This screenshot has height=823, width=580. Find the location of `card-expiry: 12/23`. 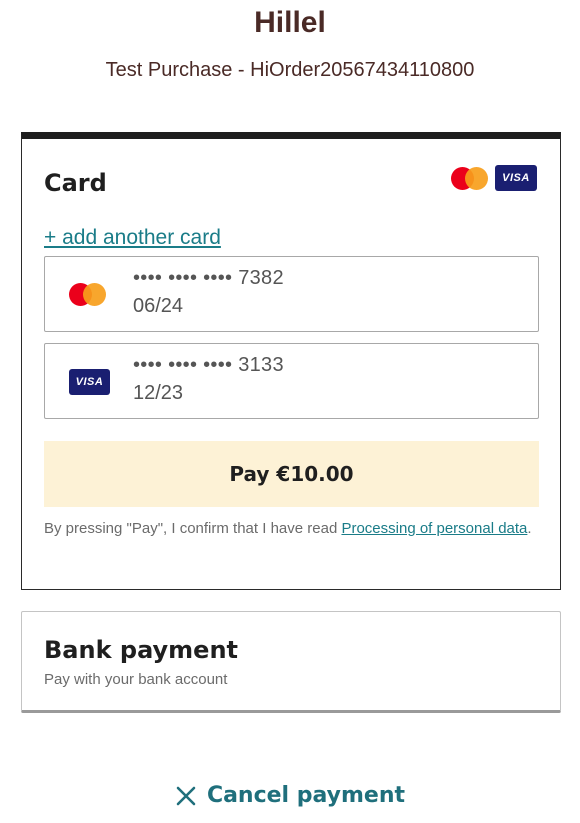

card-expiry: 12/23 is located at coordinates (158, 393).